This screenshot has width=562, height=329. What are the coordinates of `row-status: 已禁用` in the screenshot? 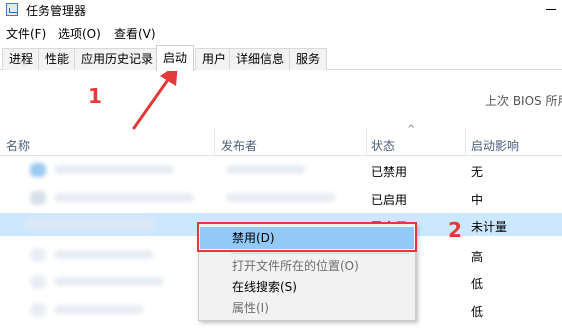 It's located at (389, 172).